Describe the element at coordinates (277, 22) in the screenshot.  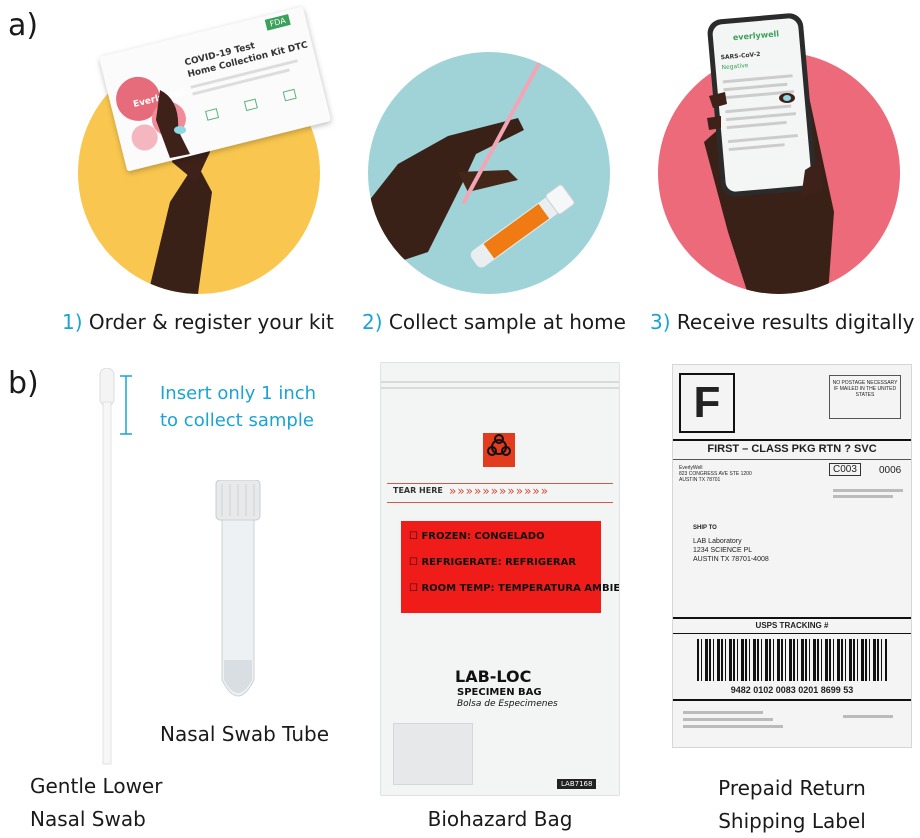
I see `fda-badge: FDA` at that location.